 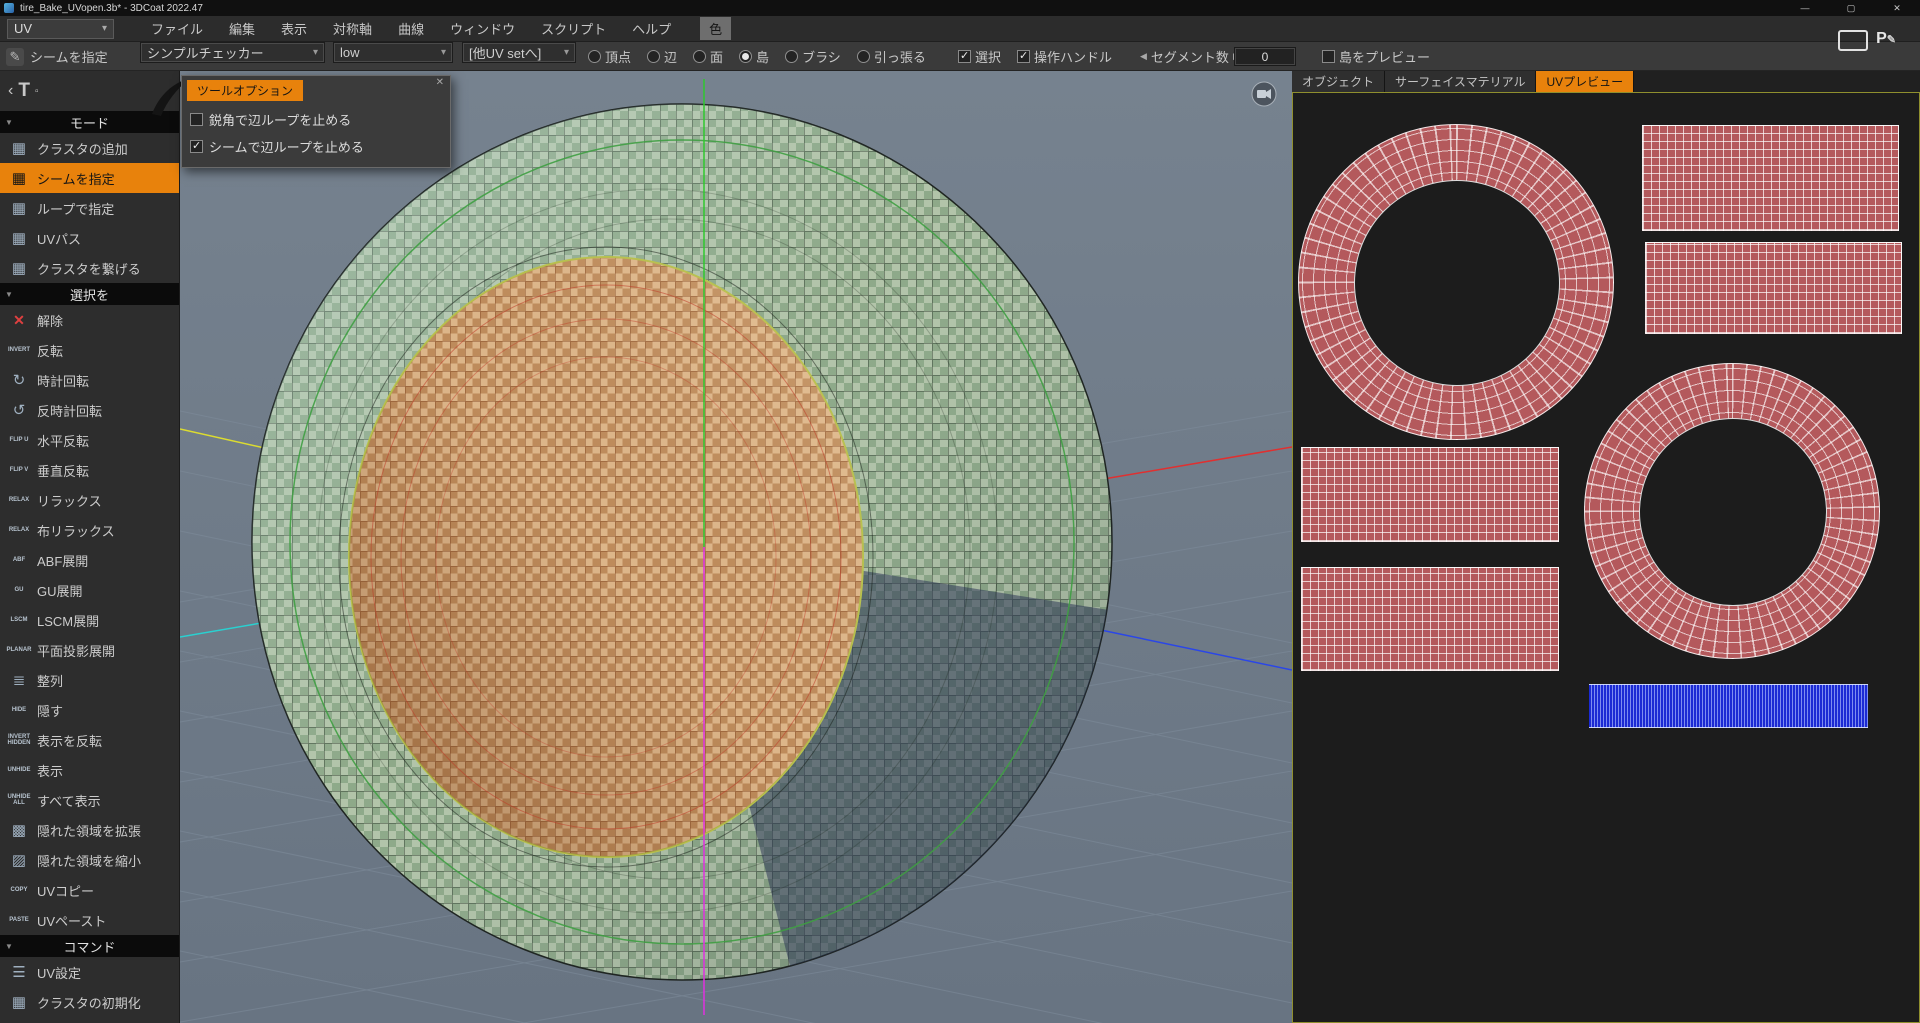 I want to click on viewport-navigation-icon, so click(x=1264, y=94).